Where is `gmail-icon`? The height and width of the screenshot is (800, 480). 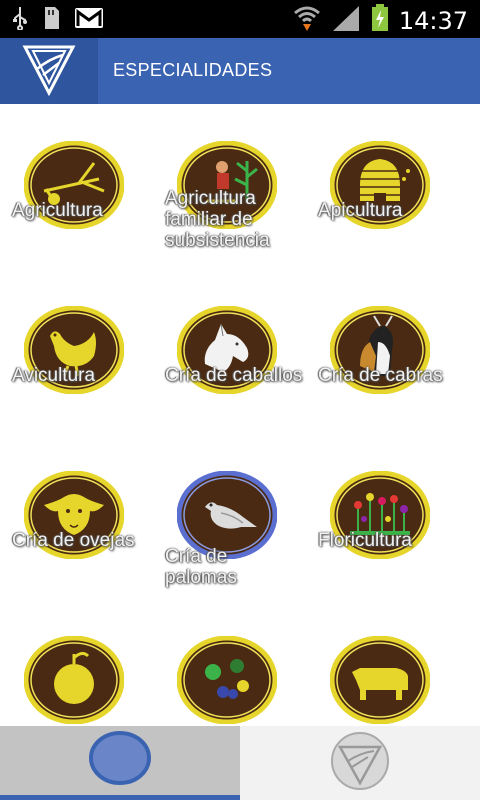
gmail-icon is located at coordinates (89, 20).